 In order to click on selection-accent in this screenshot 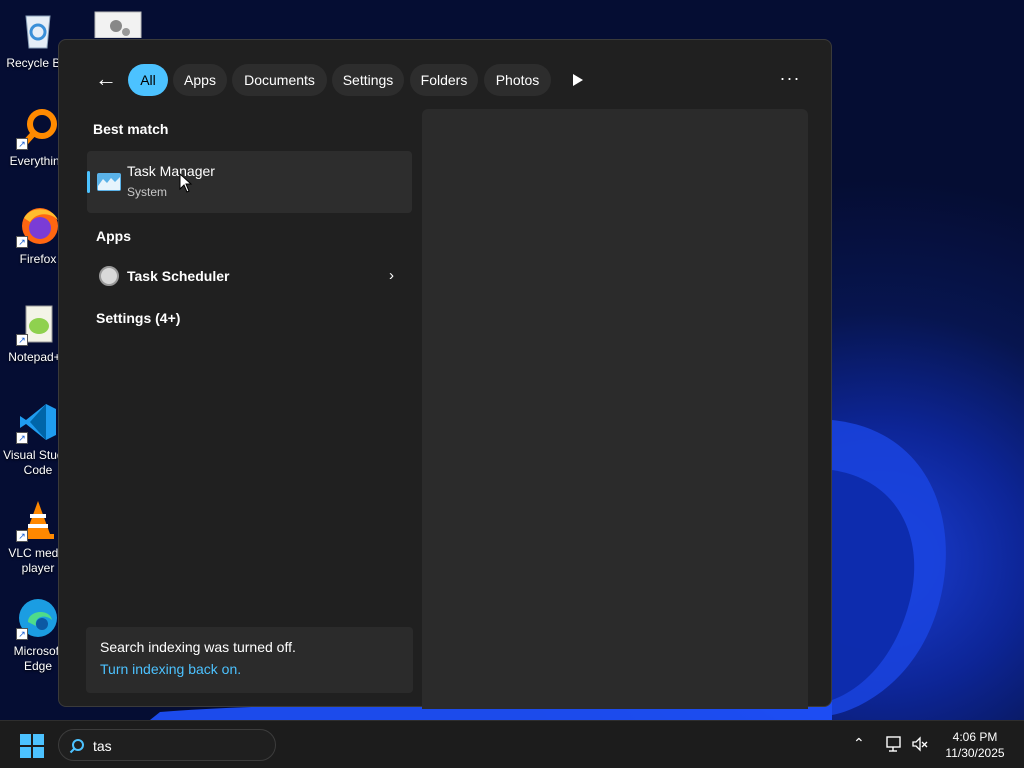, I will do `click(88, 182)`.